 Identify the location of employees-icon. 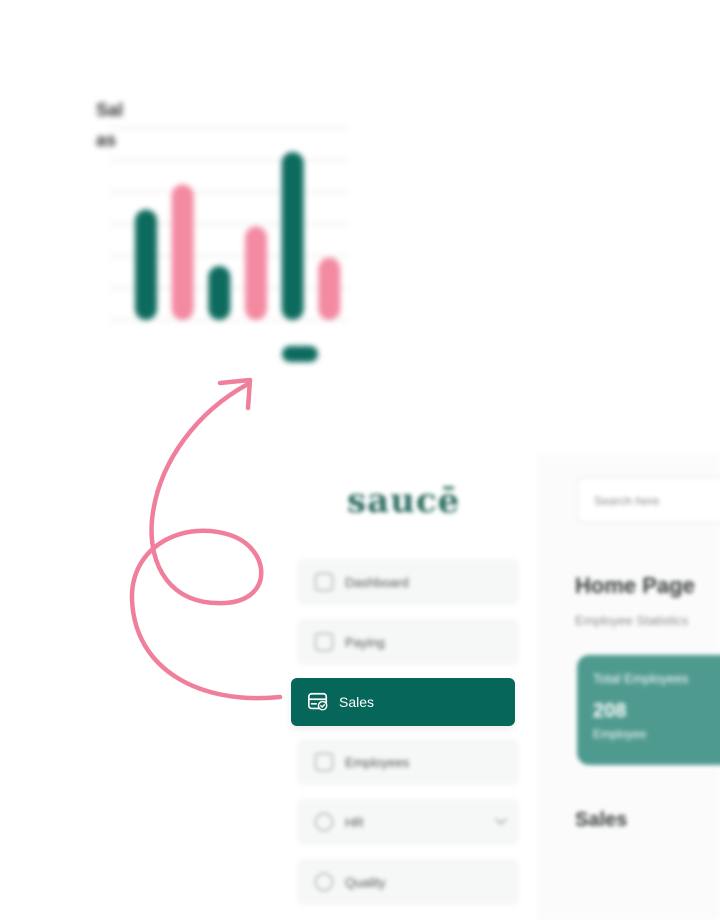
(324, 762).